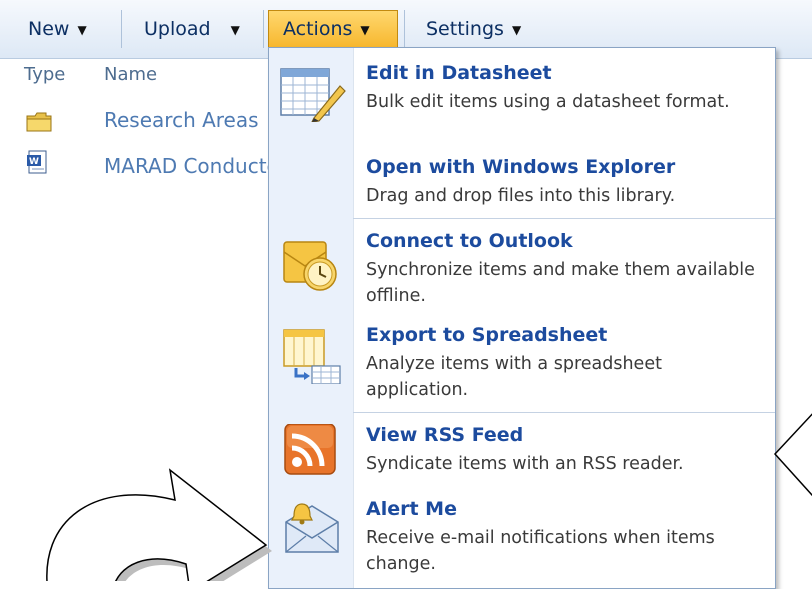 This screenshot has height=589, width=812. What do you see at coordinates (312, 356) in the screenshot?
I see `spreadsheet-export-icon` at bounding box center [312, 356].